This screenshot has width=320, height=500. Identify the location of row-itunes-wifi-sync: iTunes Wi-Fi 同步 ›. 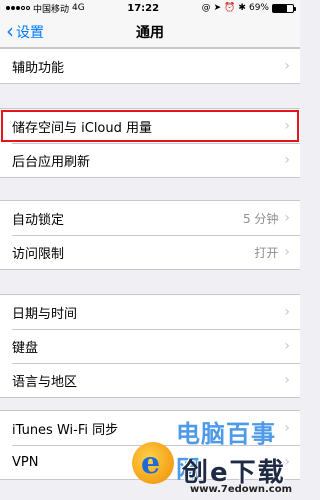
(150, 428).